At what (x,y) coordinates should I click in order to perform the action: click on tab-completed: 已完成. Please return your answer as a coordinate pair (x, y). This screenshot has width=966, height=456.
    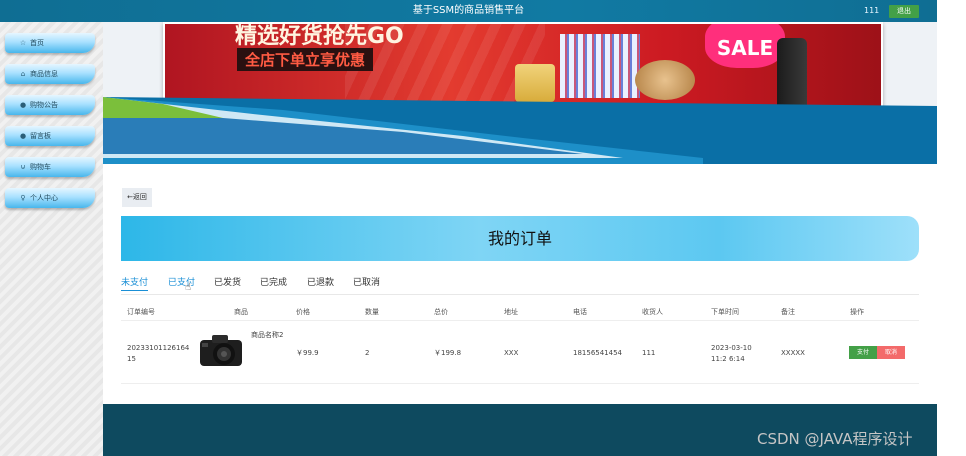
    Looking at the image, I should click on (273, 283).